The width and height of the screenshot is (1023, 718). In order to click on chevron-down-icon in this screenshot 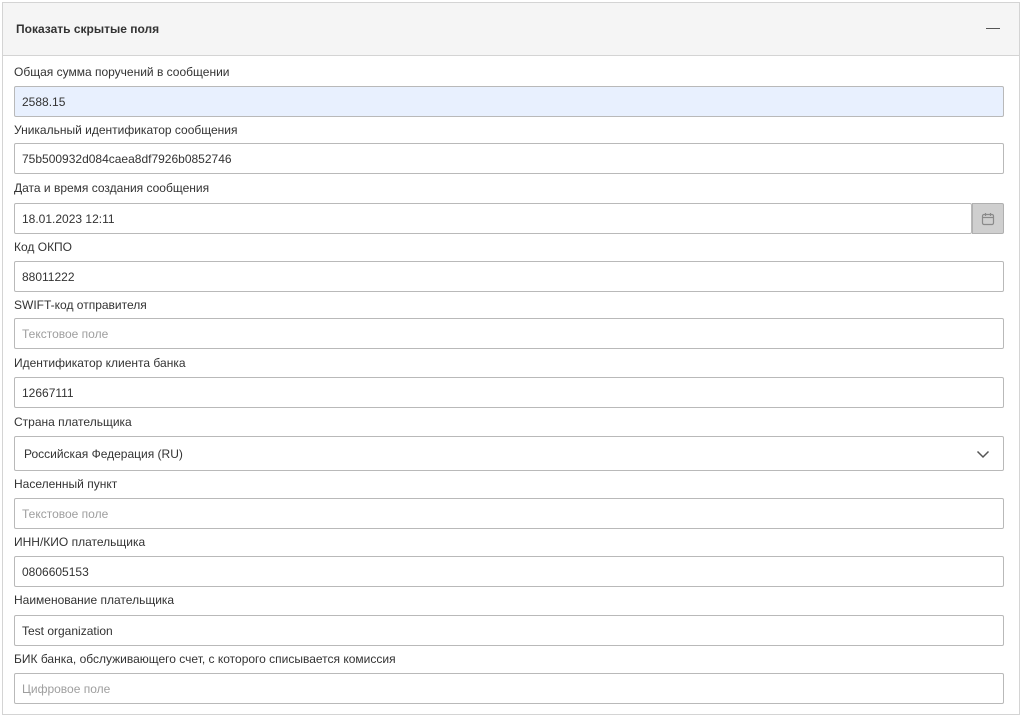, I will do `click(983, 454)`.